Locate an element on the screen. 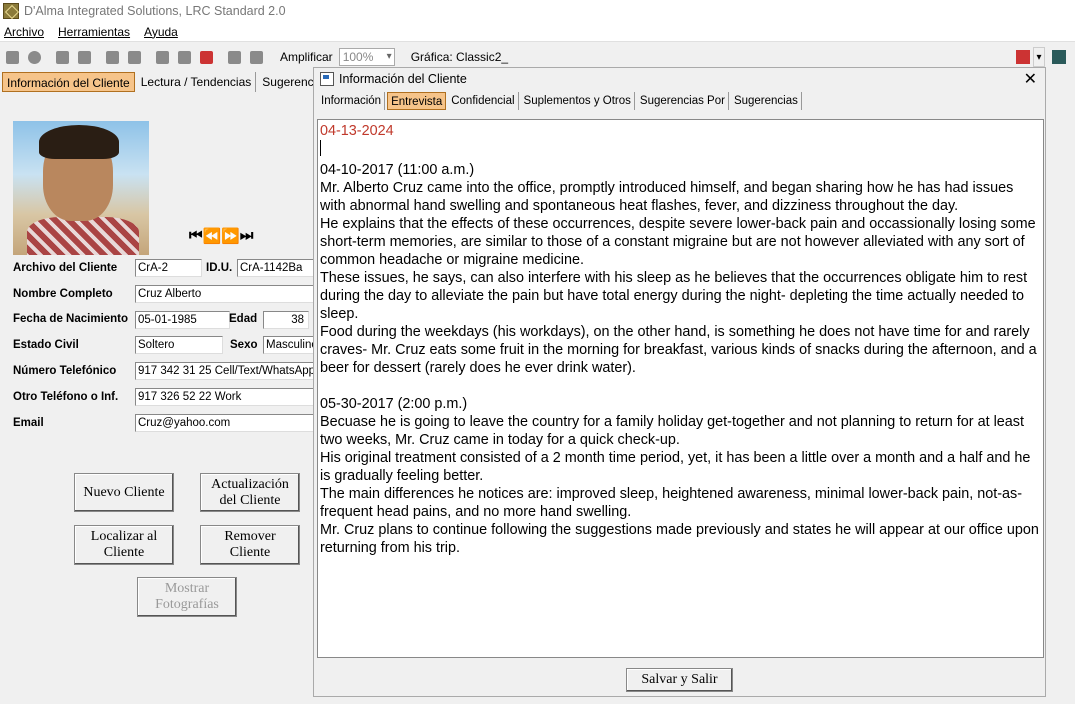 This screenshot has height=704, width=1075. idu-label: ID.U. is located at coordinates (219, 268).